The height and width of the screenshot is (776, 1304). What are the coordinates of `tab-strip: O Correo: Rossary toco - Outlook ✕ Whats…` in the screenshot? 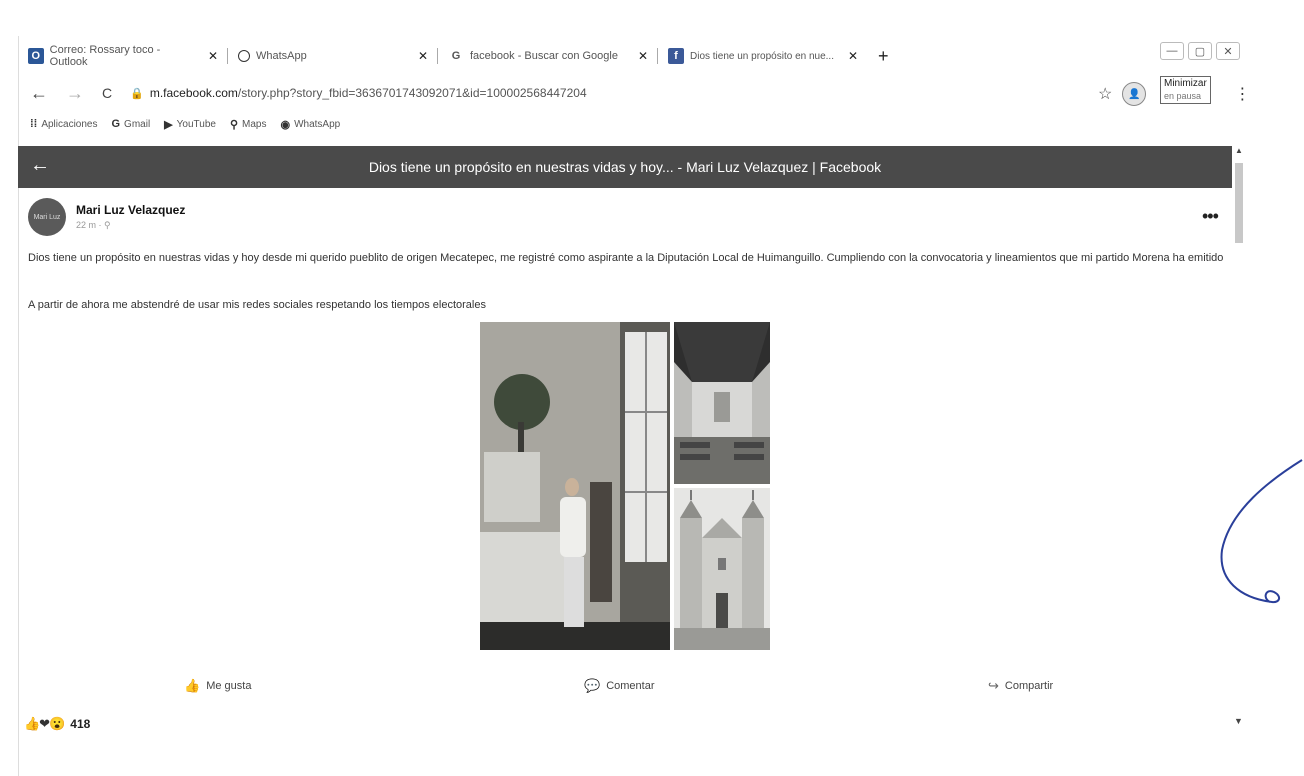 It's located at (634, 56).